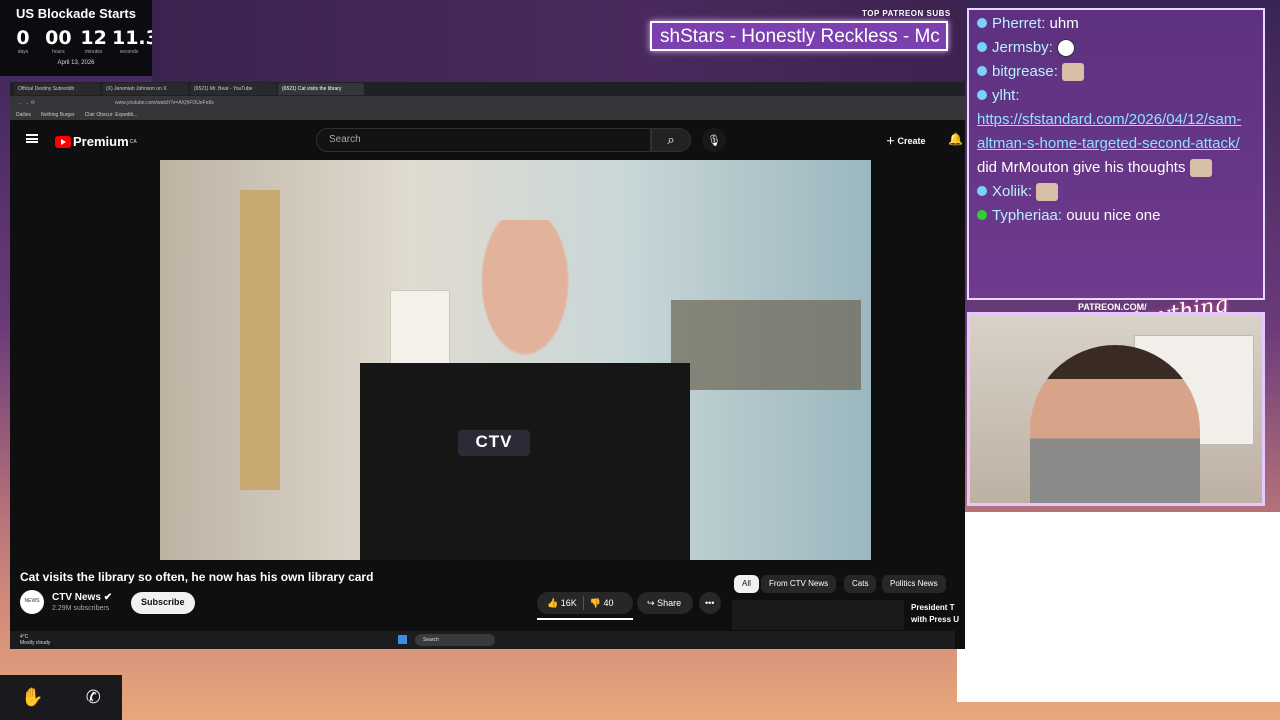 This screenshot has height=720, width=1280. I want to click on recommended-title: President T with Press U, so click(938, 614).